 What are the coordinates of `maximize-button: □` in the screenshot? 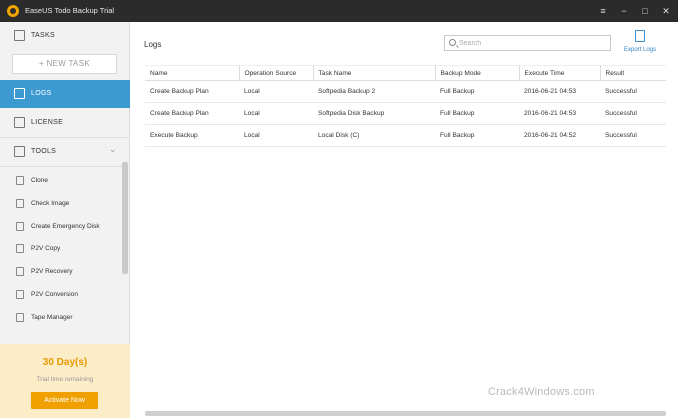 It's located at (645, 11).